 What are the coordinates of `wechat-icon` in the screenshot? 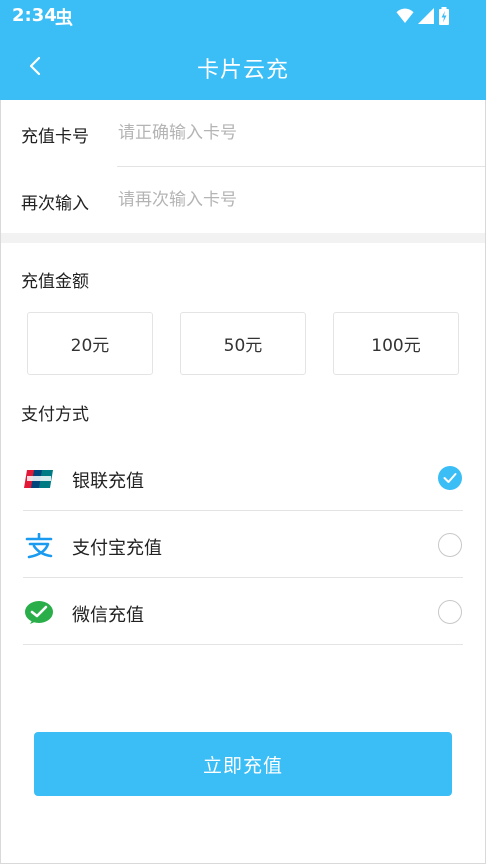 It's located at (39, 613).